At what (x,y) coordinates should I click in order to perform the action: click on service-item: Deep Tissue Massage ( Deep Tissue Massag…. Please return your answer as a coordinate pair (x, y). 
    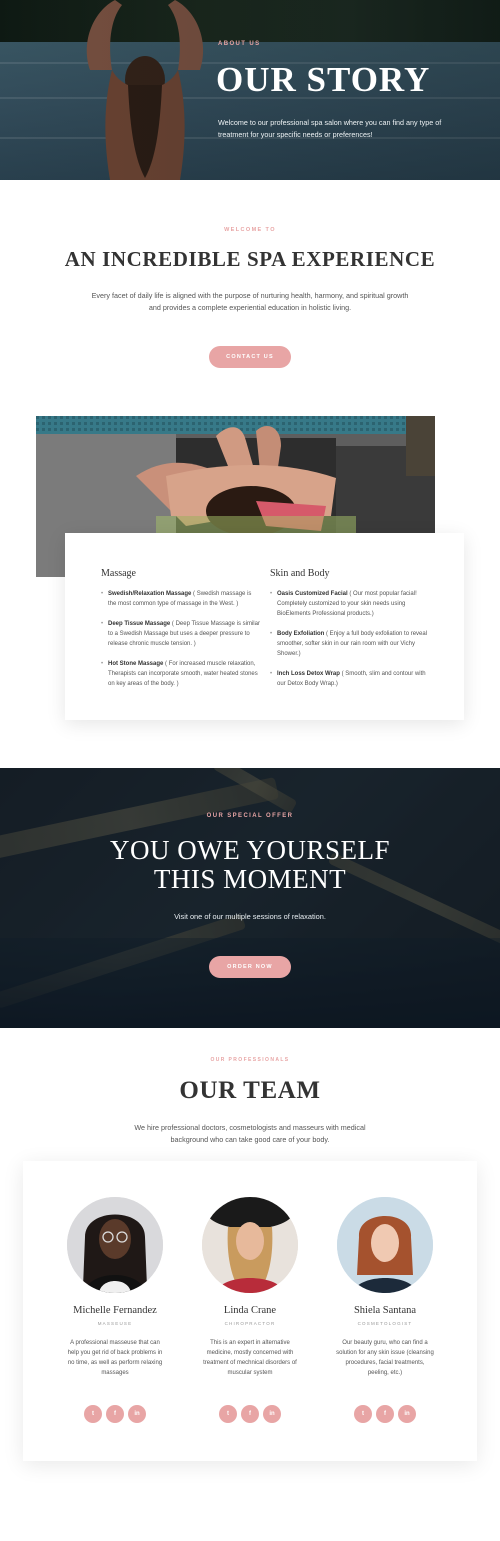
    Looking at the image, I should click on (181, 634).